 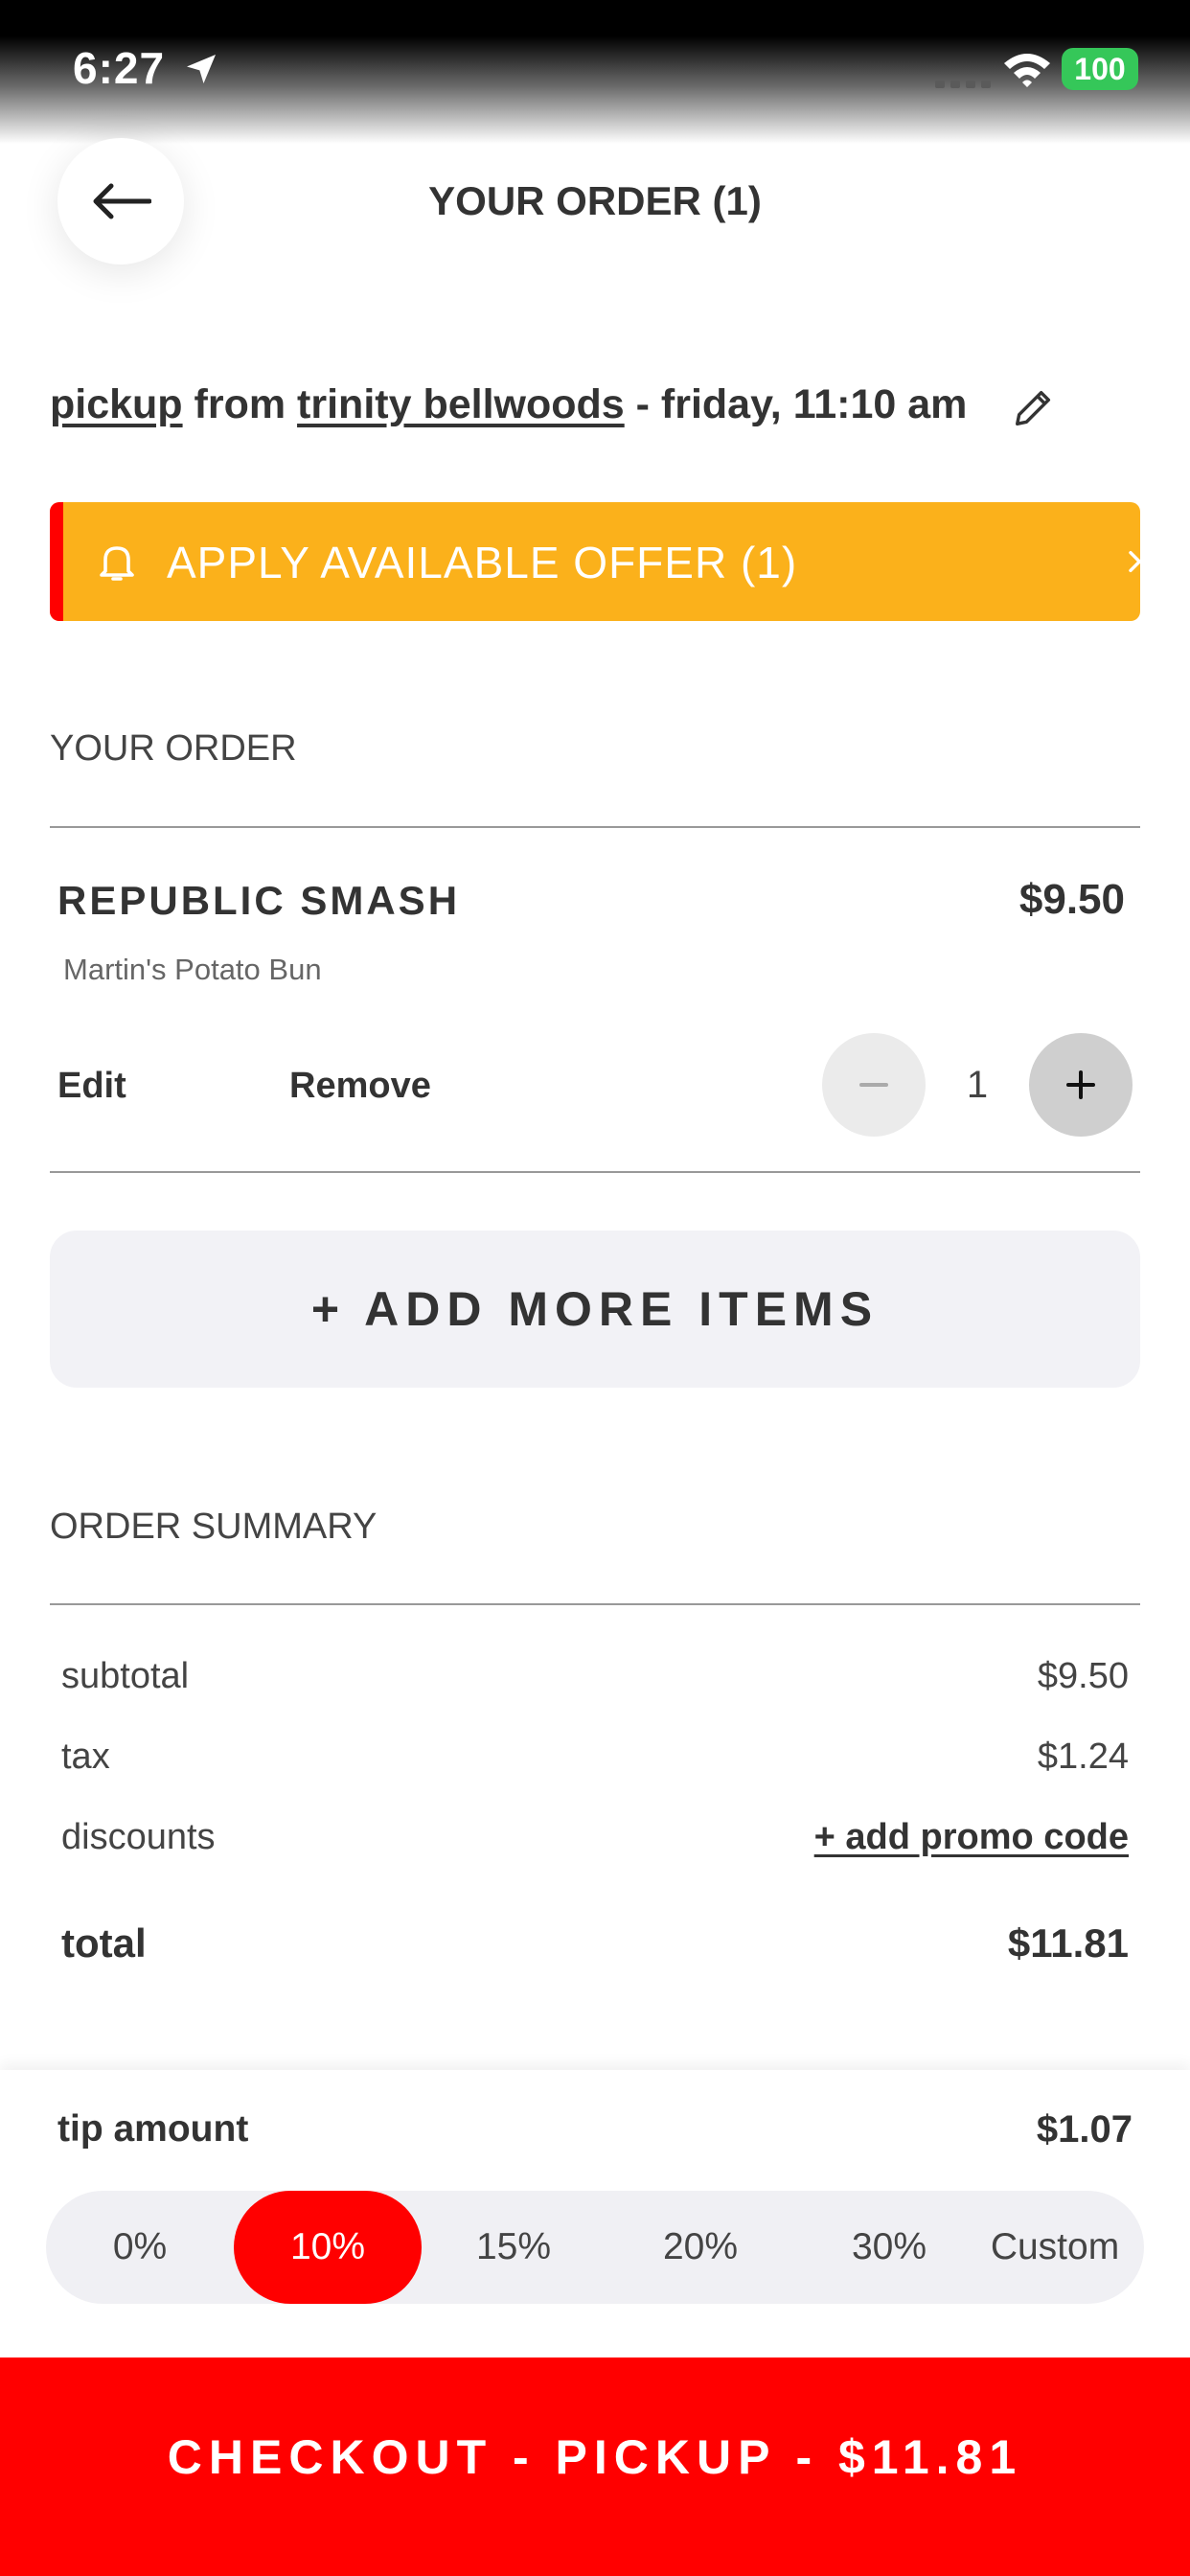 I want to click on order-summary-heading: ORDER SUMMARY, so click(x=214, y=1526).